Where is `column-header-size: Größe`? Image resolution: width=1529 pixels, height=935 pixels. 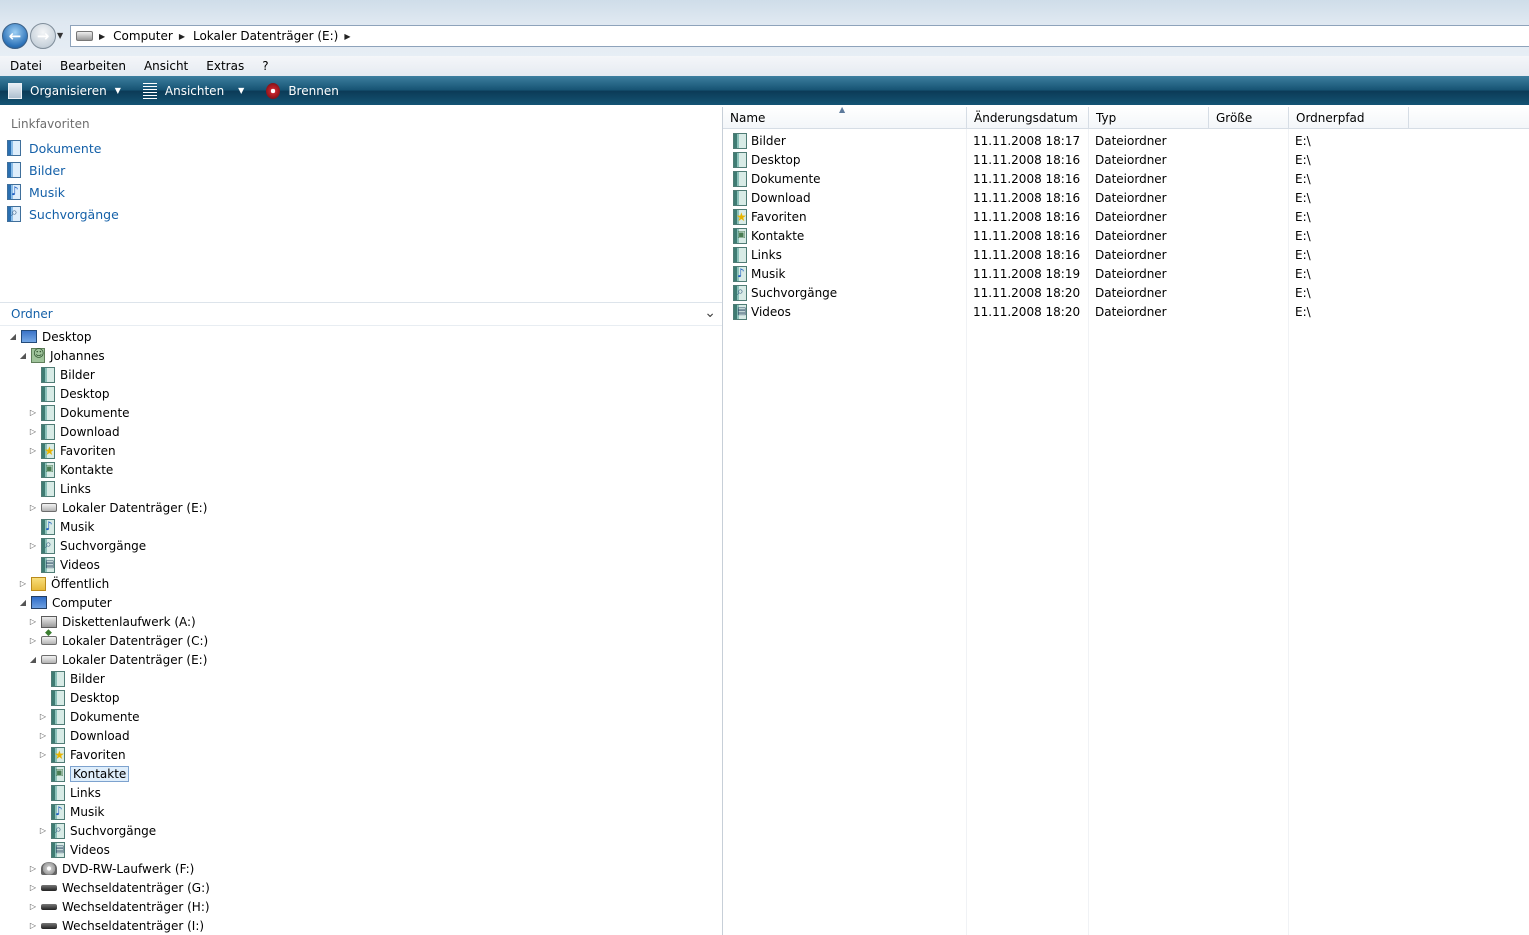 column-header-size: Größe is located at coordinates (1249, 118).